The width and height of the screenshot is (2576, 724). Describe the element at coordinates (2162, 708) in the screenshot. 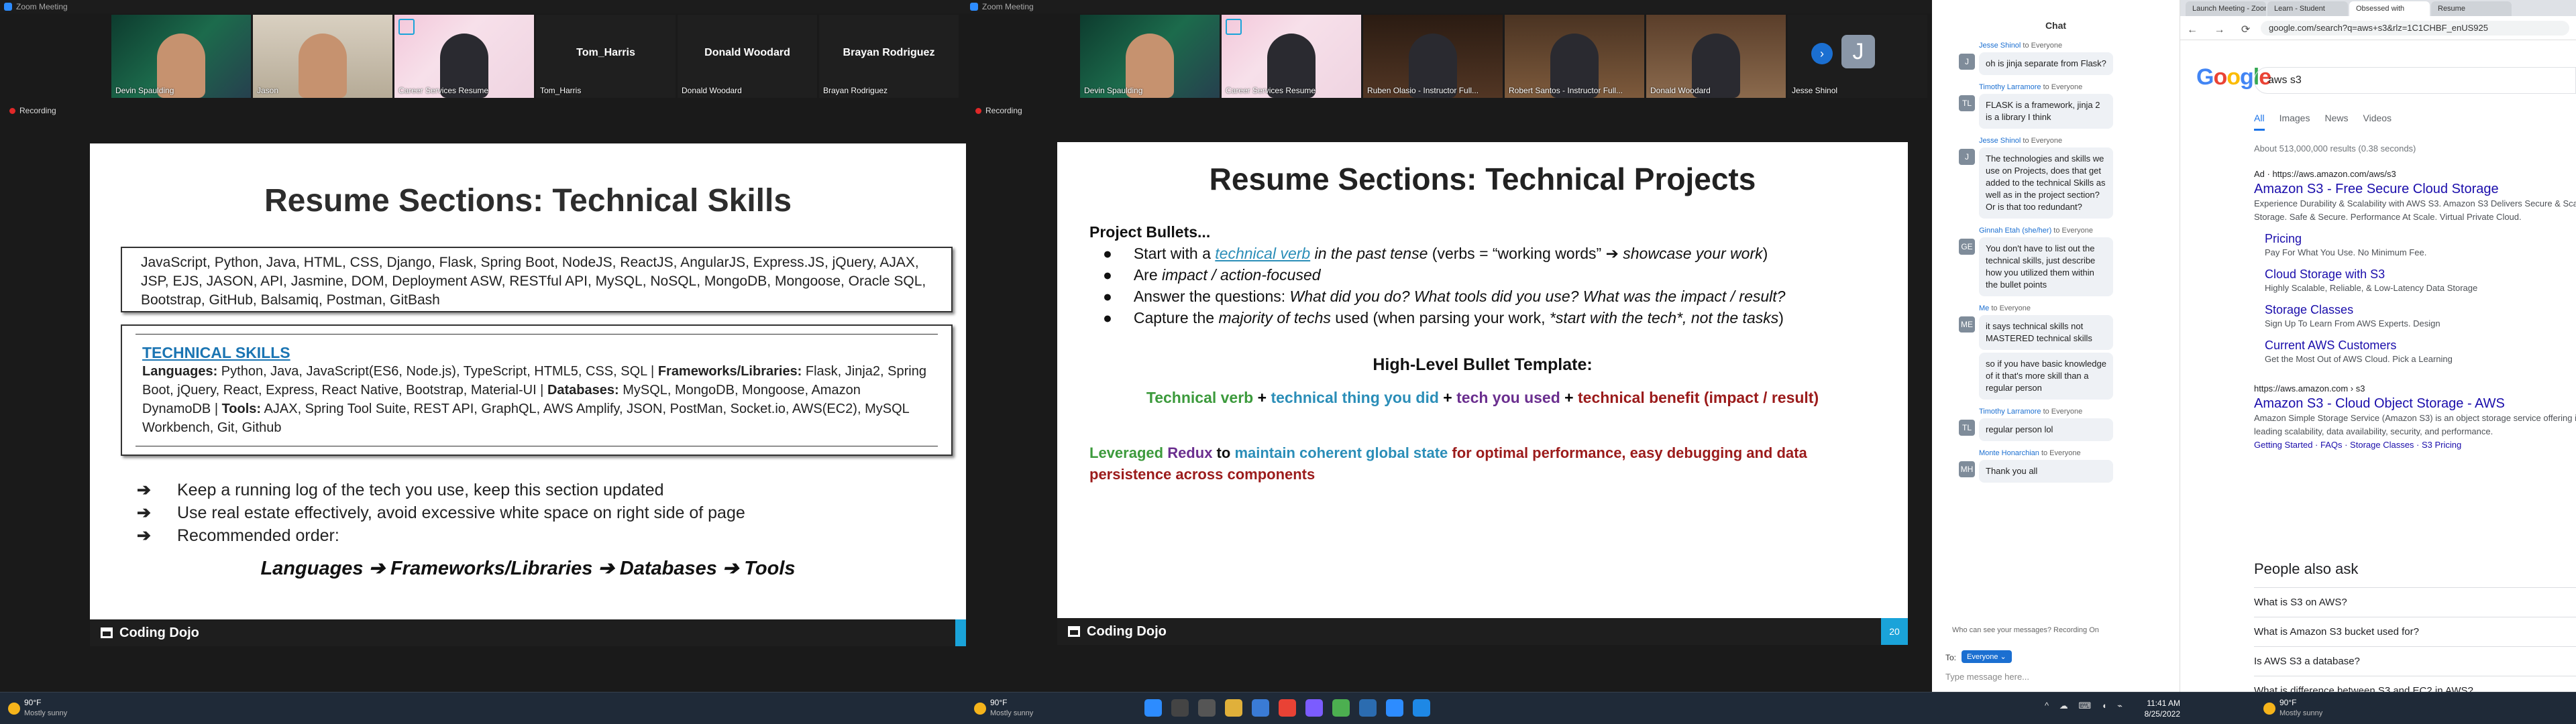

I see `system-clock: 11:41 AM 8/25/2022` at that location.